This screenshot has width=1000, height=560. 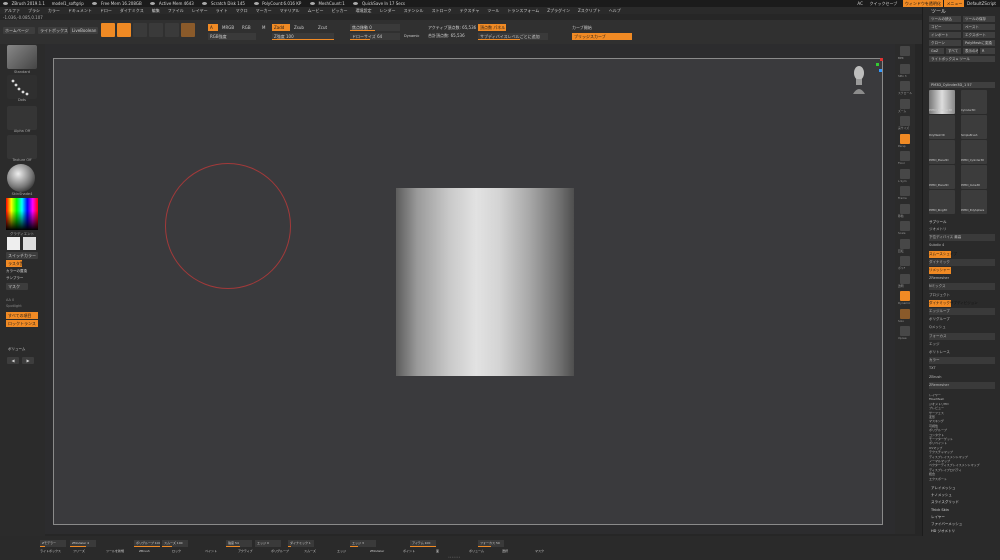 What do you see at coordinates (124, 30) in the screenshot?
I see `draw-icon` at bounding box center [124, 30].